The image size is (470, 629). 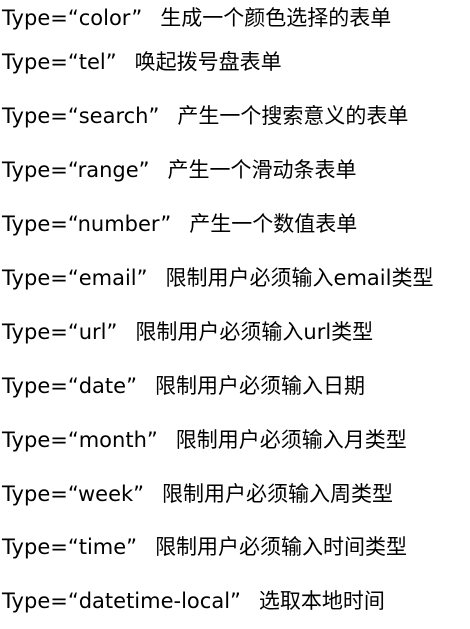 I want to click on type-description: 限制用户必须输入月类型, so click(x=291, y=439).